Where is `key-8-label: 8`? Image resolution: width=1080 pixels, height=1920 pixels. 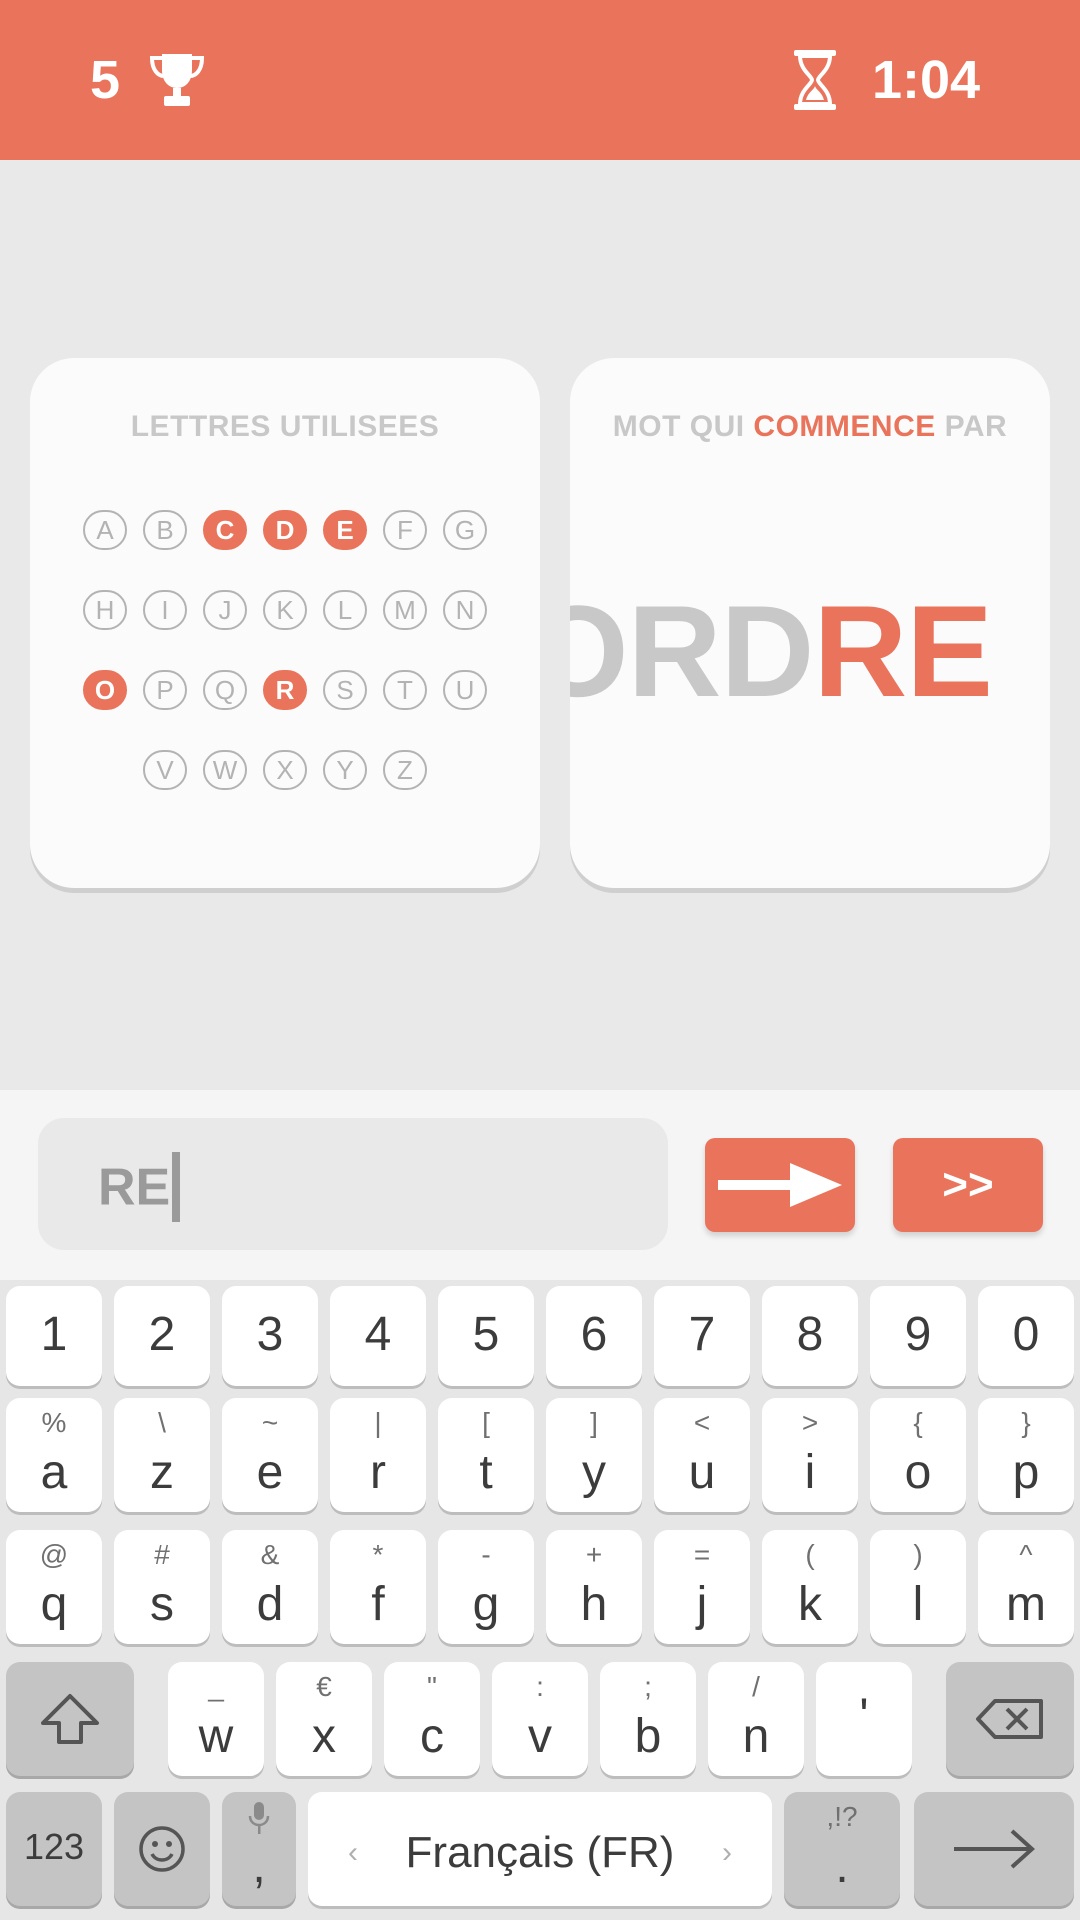
key-8-label: 8 is located at coordinates (810, 1334).